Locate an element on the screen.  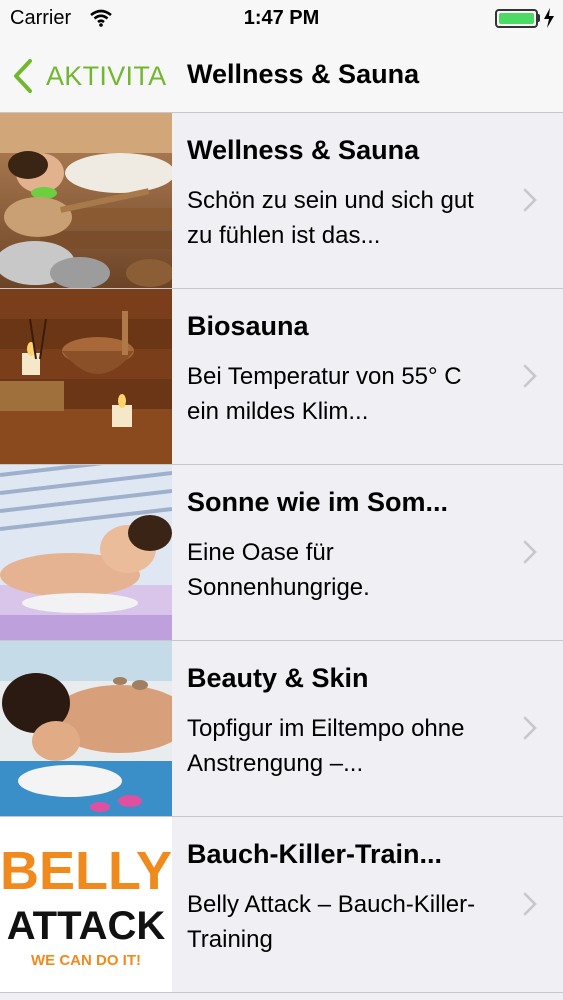
logo-line-attack: ATTACK is located at coordinates (86, 926).